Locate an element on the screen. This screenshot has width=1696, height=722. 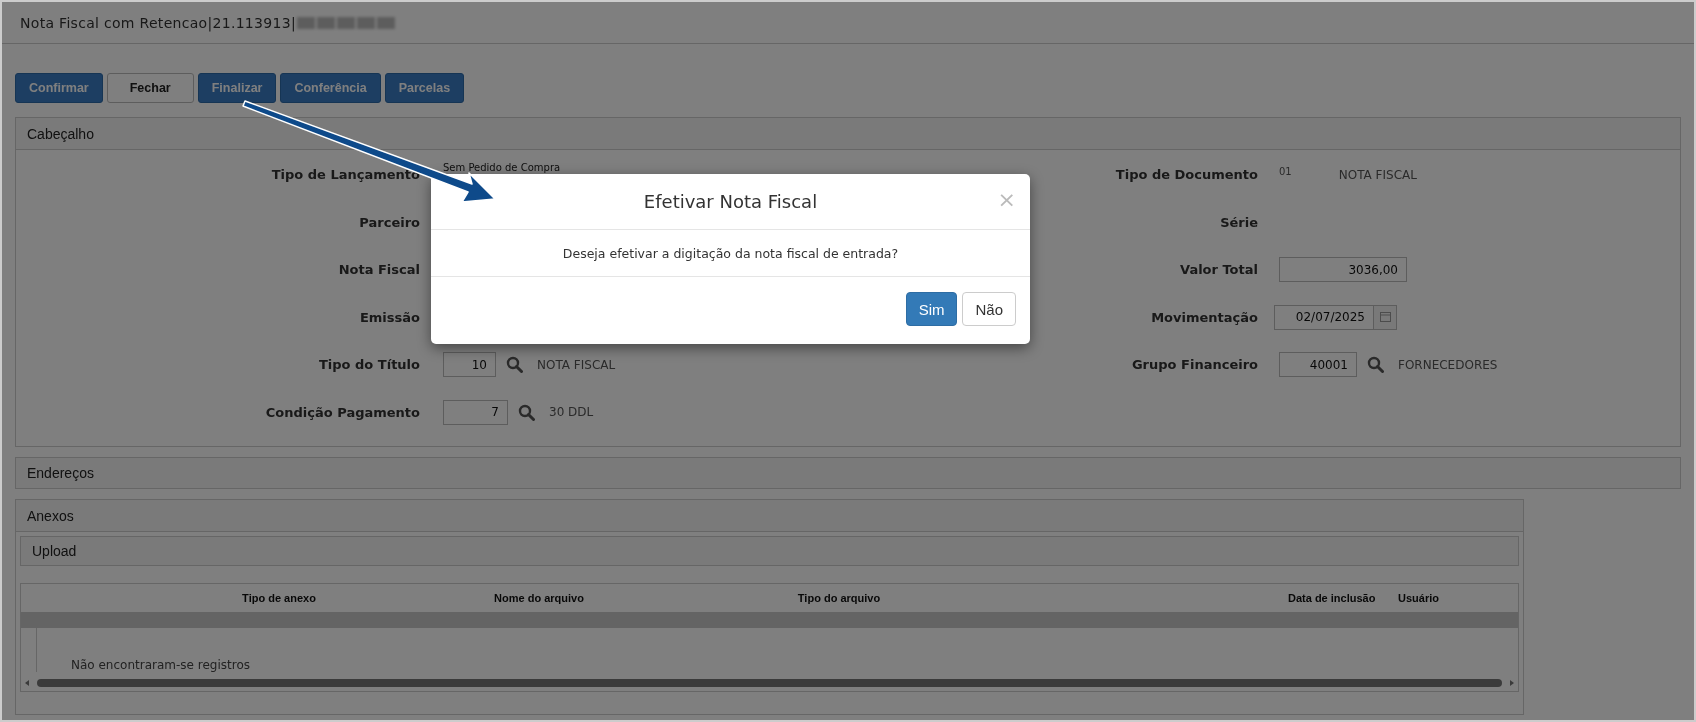
field-label: Tipo de Documento is located at coordinates (1186, 175).